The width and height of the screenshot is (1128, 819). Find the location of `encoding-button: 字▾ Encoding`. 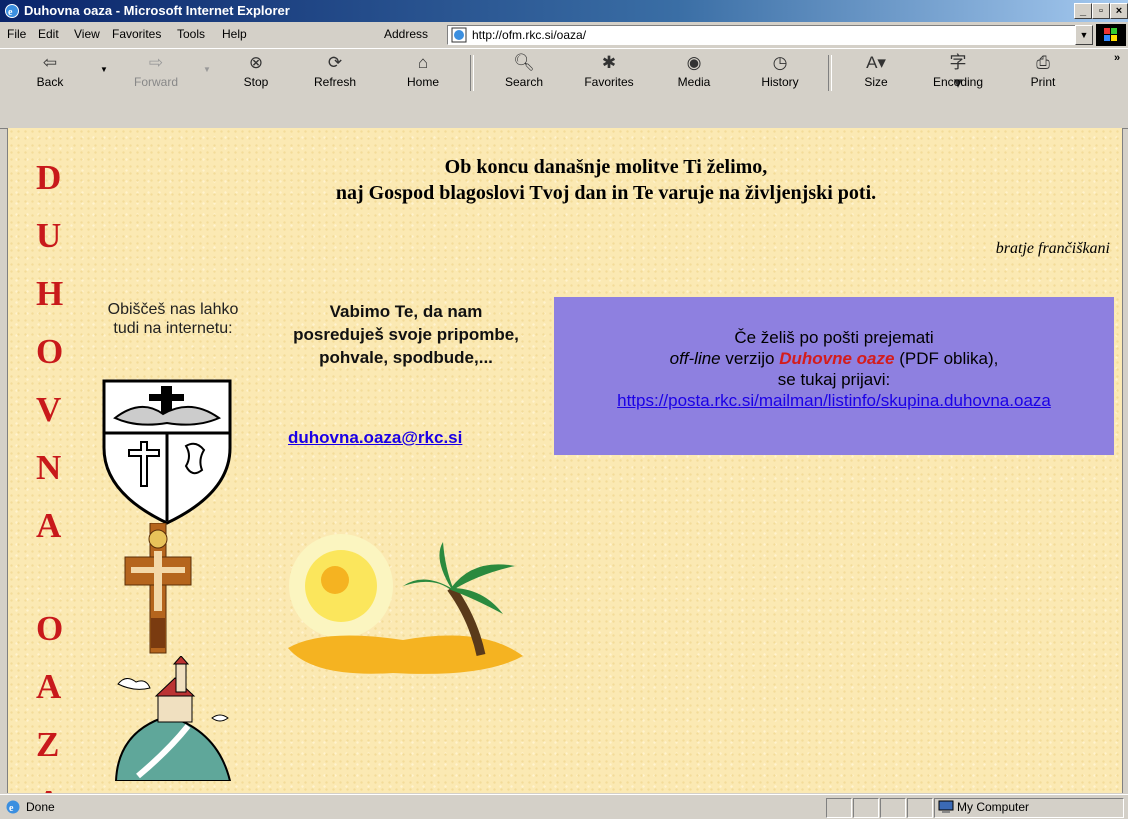

encoding-button: 字▾ Encoding is located at coordinates (958, 72).